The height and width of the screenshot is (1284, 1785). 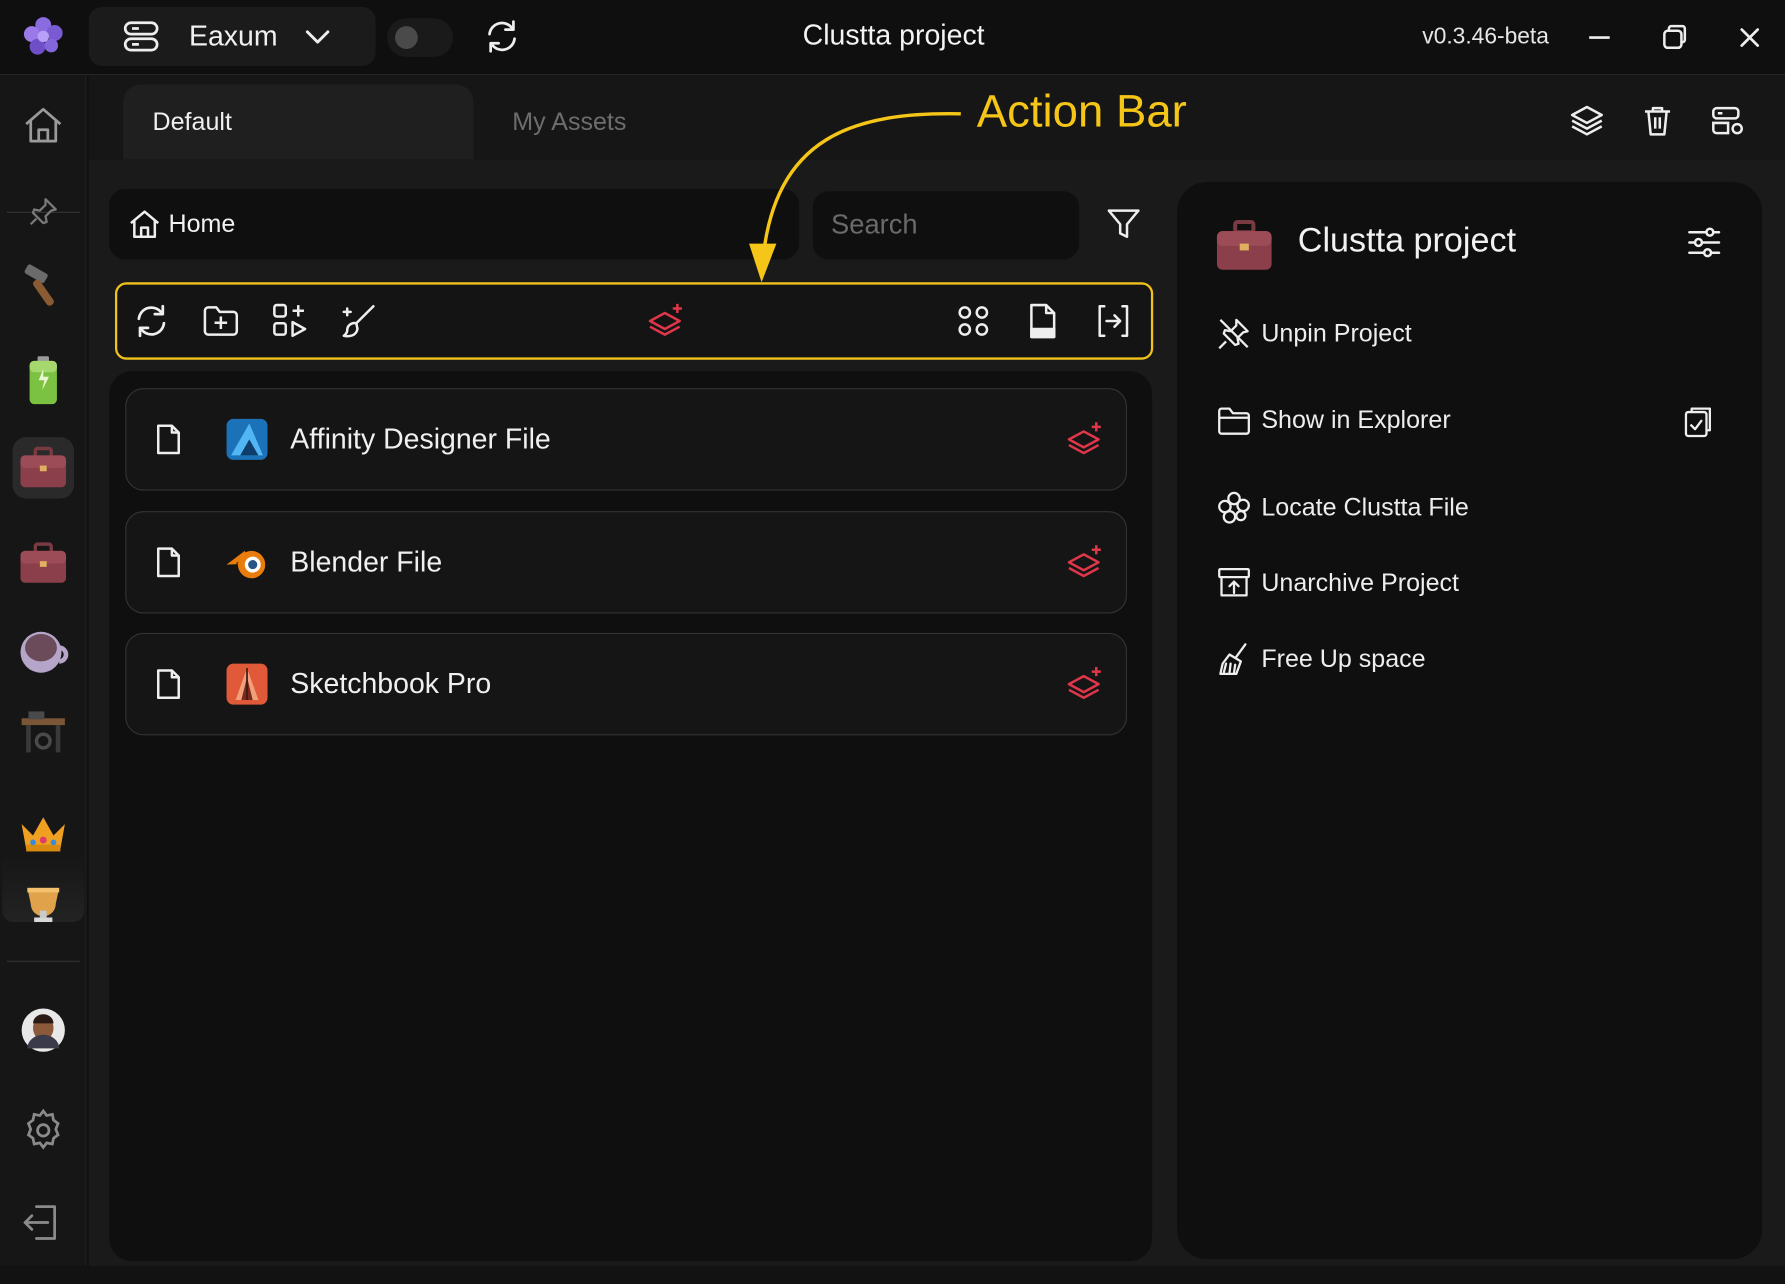 I want to click on action-bar, so click(x=634, y=321).